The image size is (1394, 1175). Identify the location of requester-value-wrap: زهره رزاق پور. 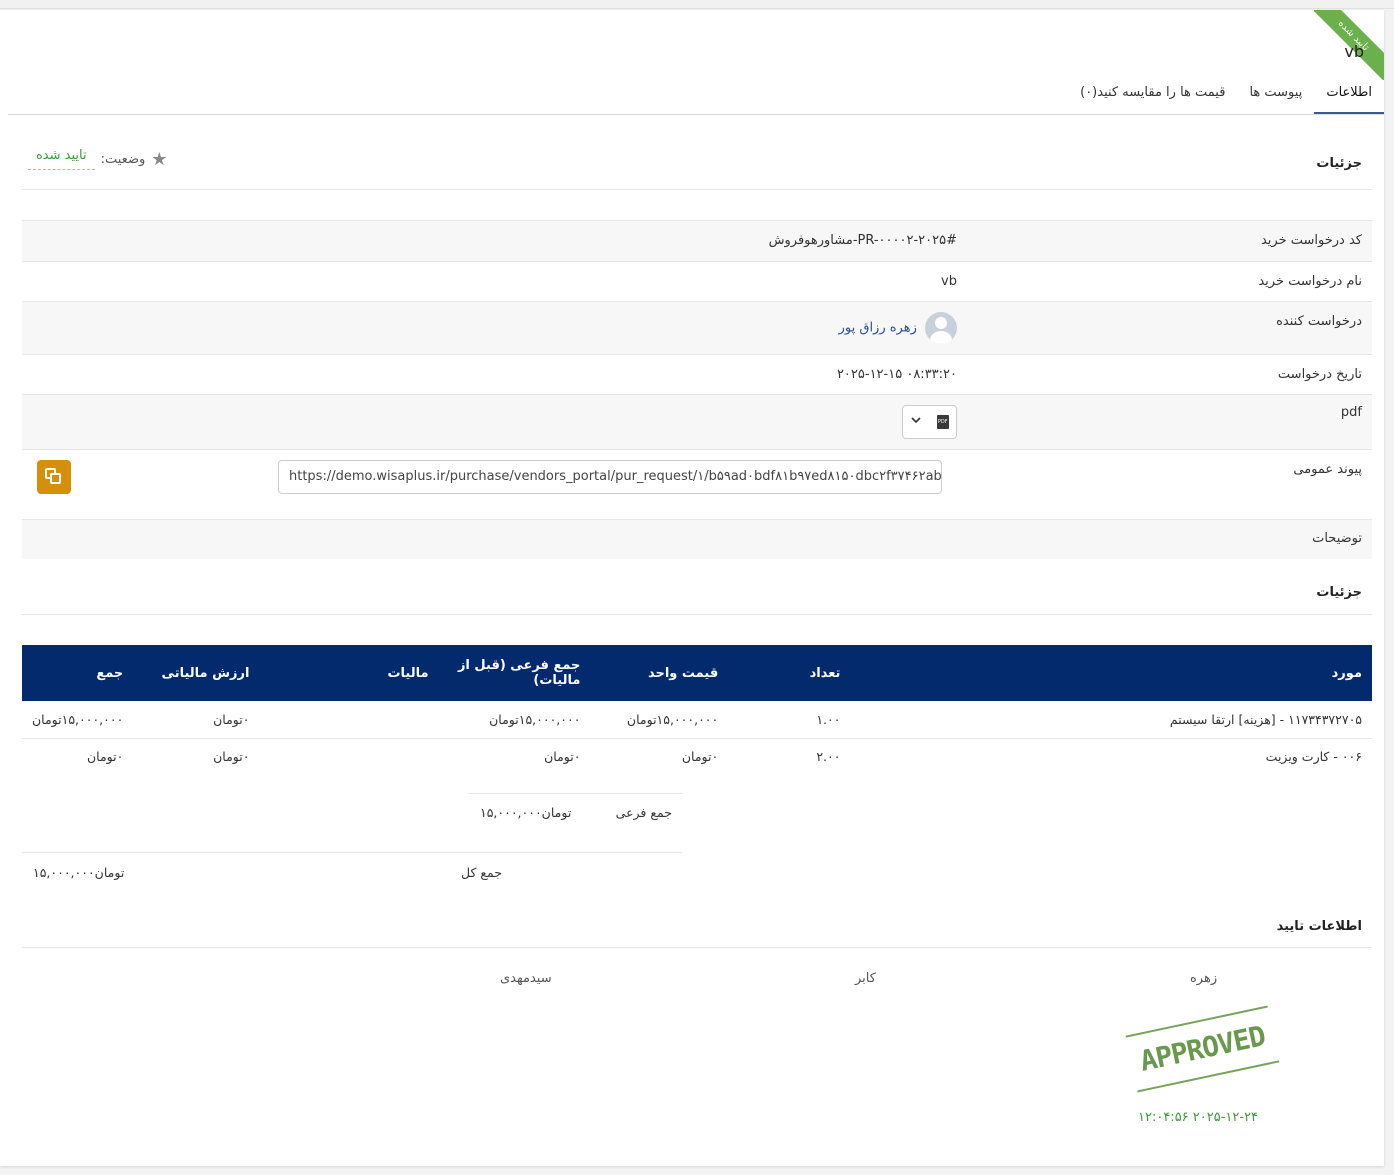
(898, 328).